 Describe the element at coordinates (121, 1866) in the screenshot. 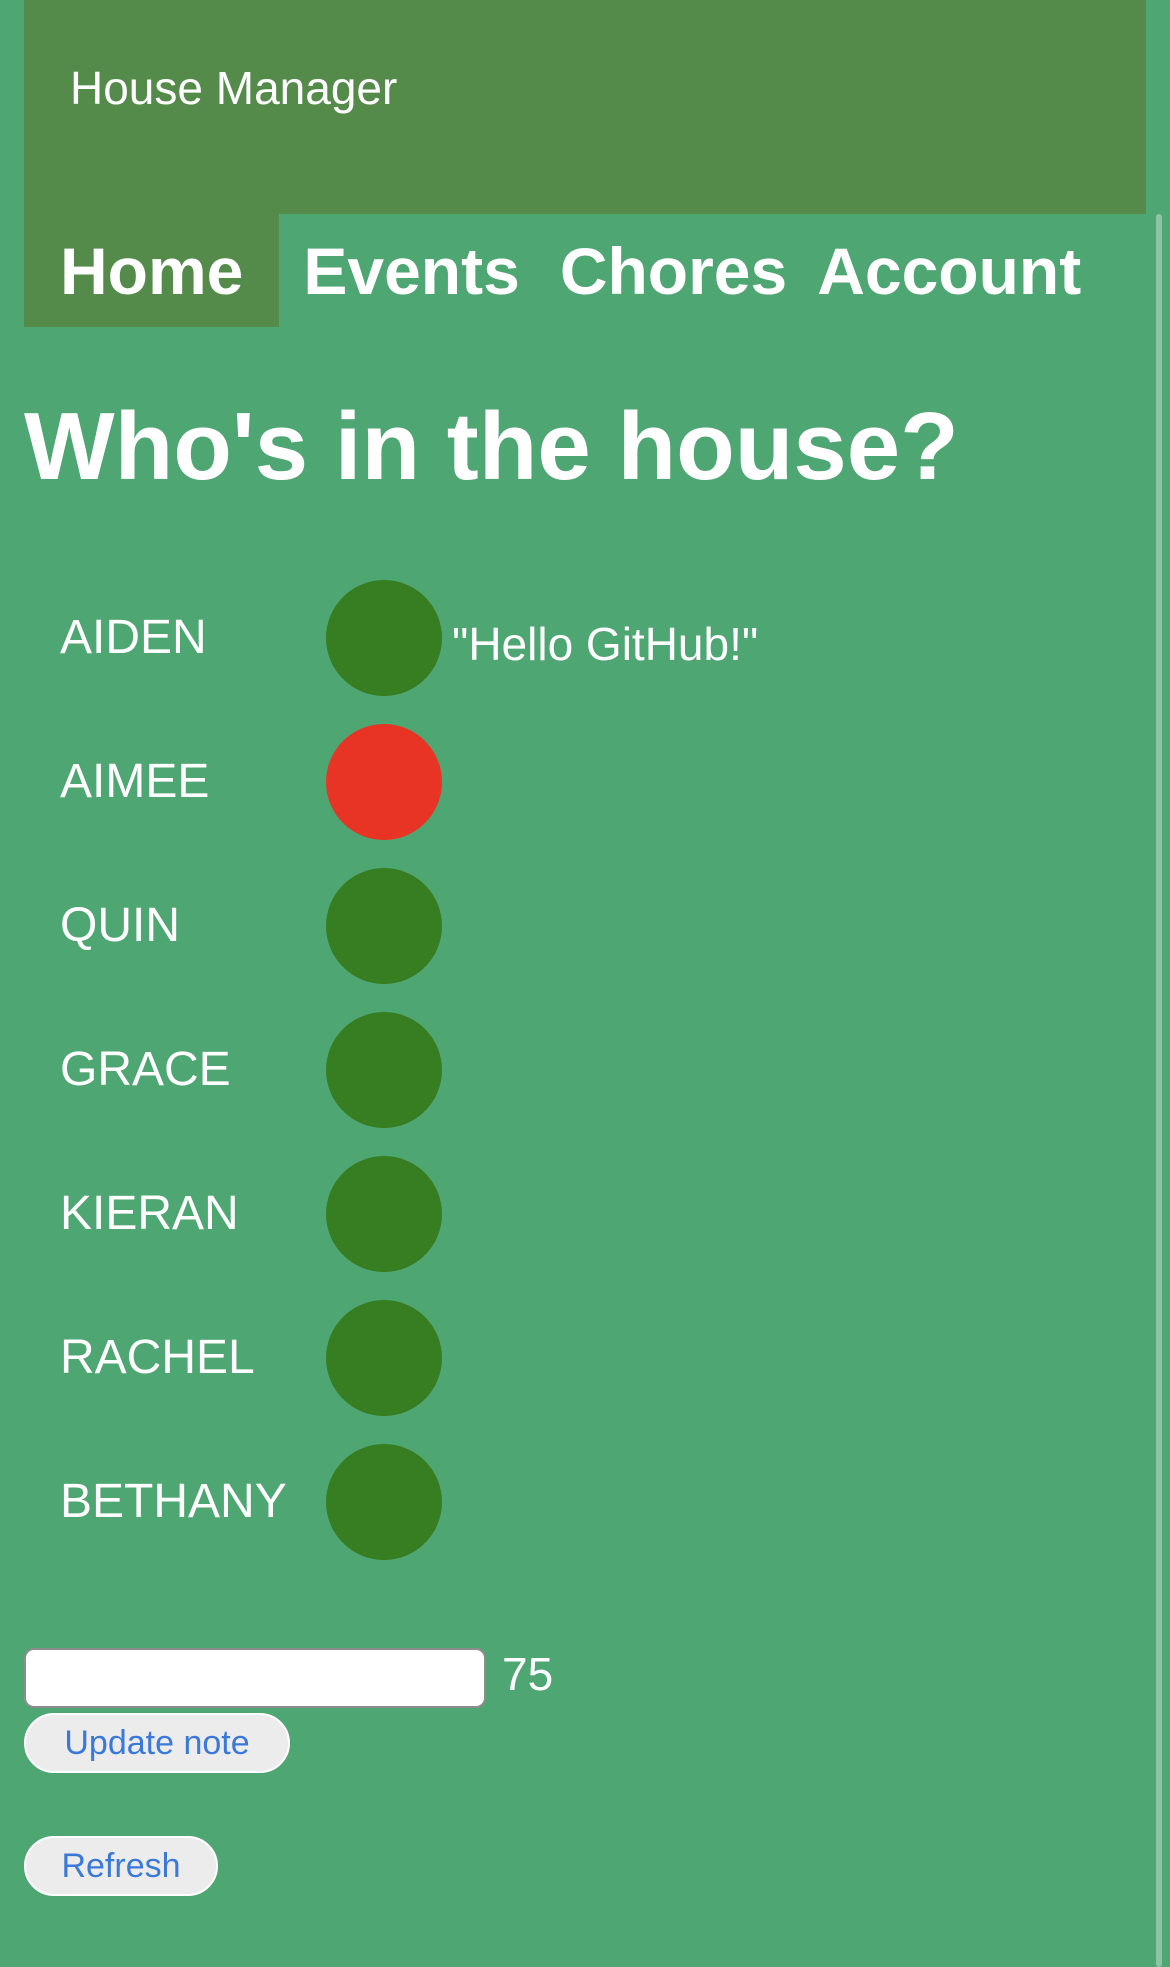

I see `refresh-button: Refresh` at that location.